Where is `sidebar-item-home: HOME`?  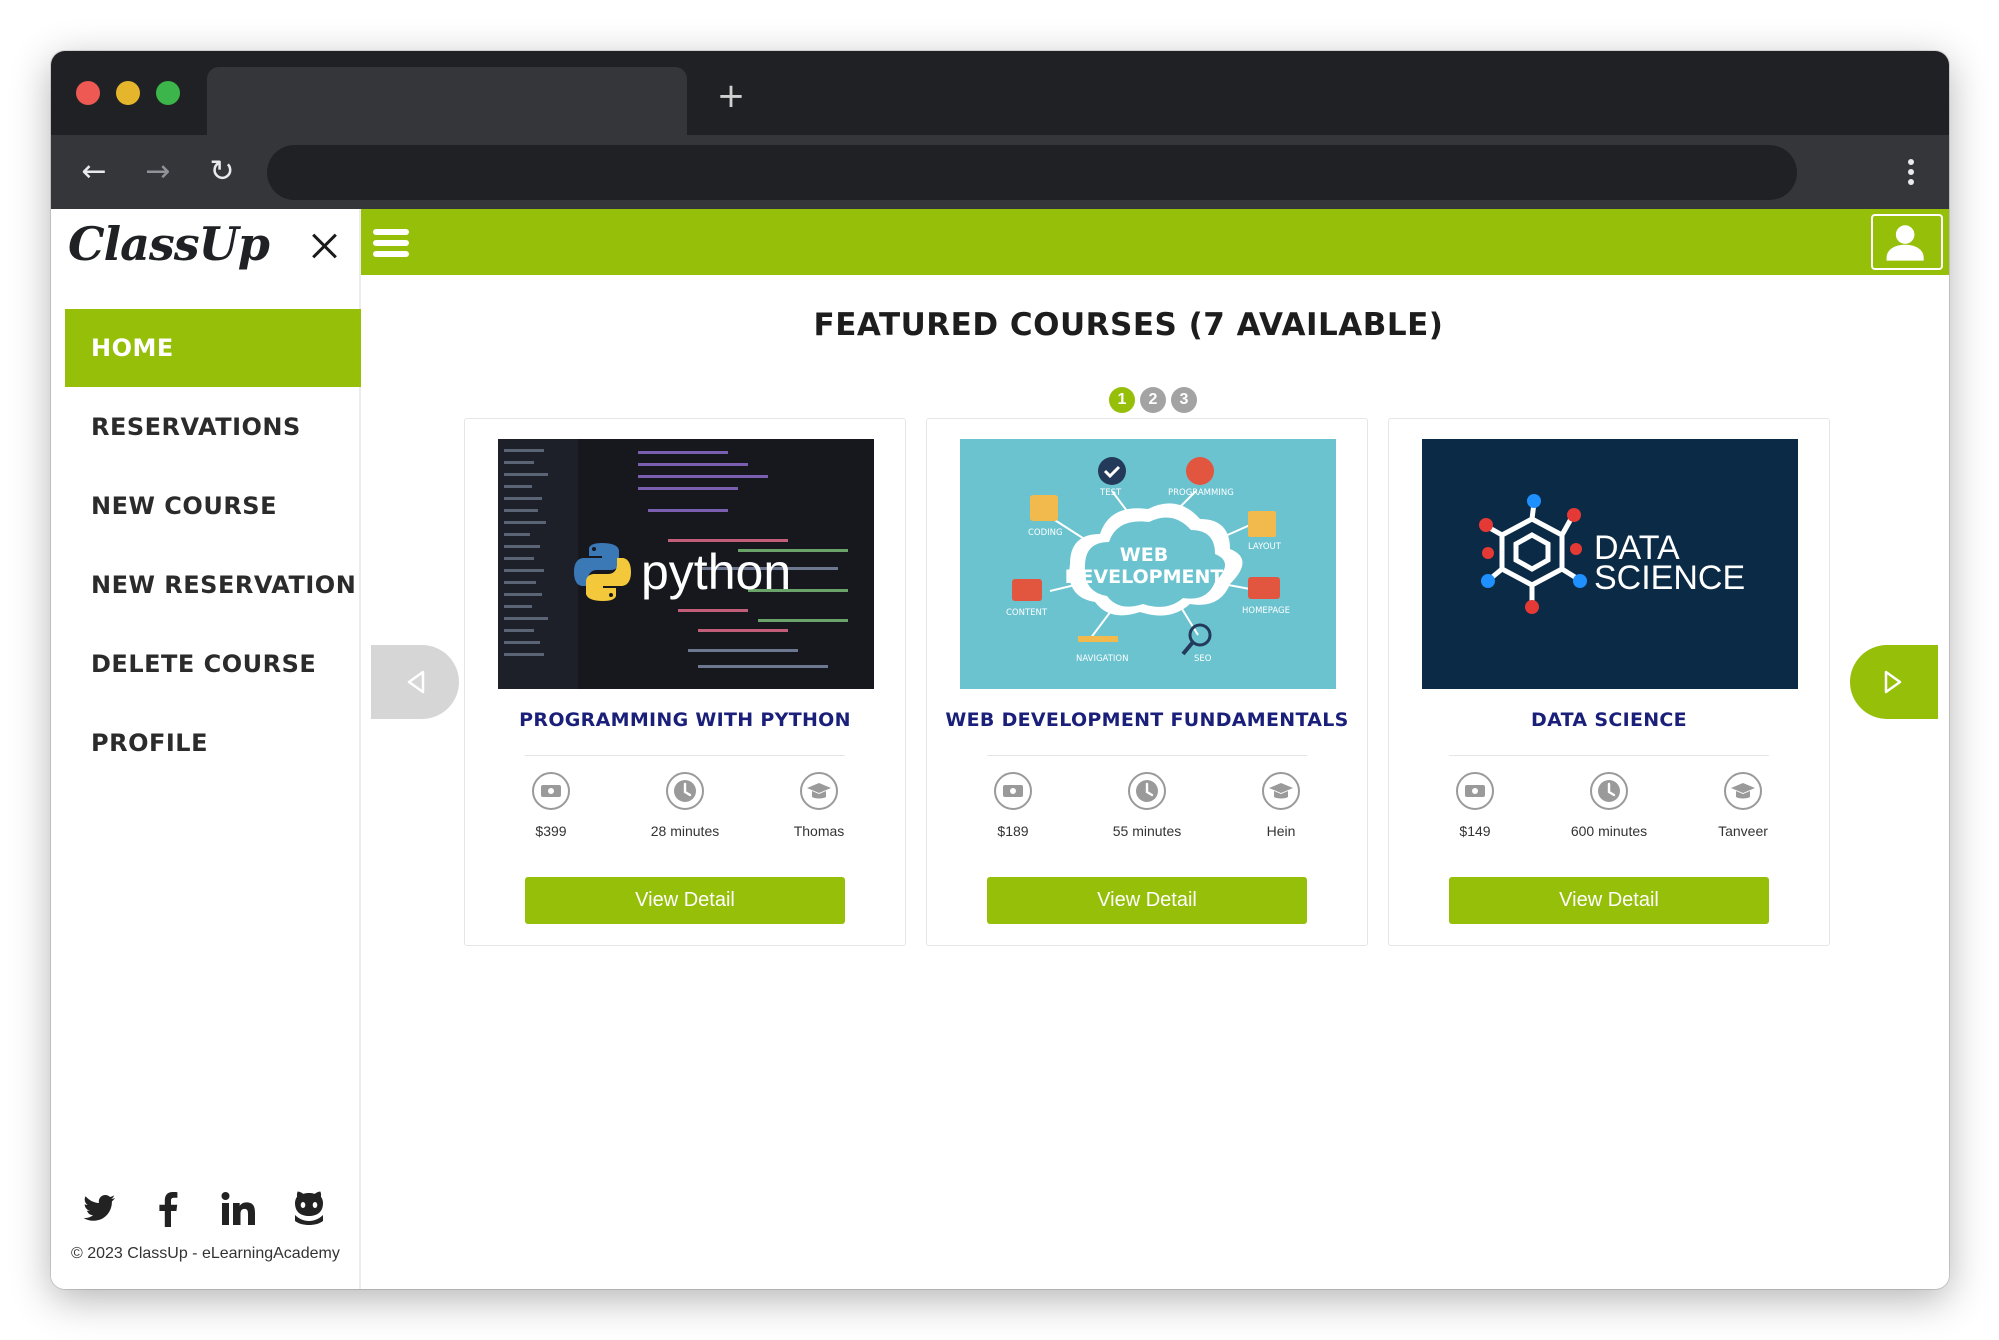 sidebar-item-home: HOME is located at coordinates (213, 348).